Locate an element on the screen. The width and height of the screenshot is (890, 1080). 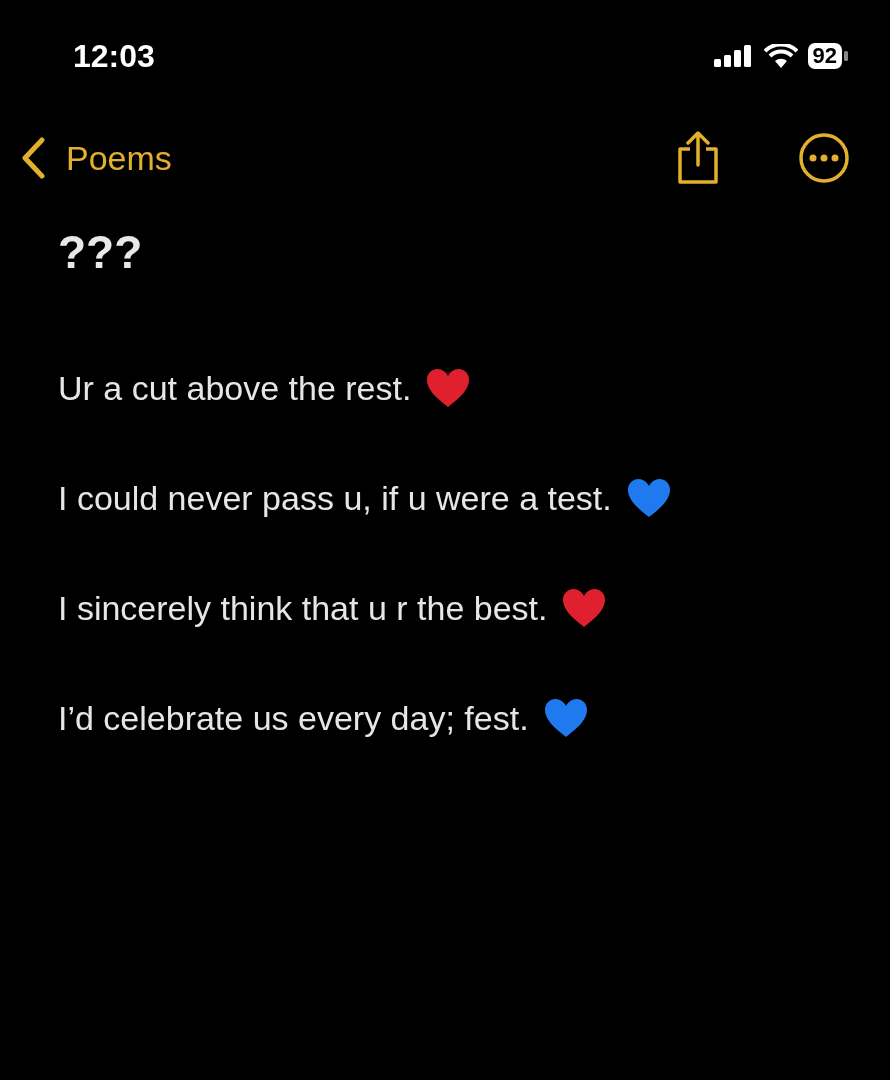
battery-level-text: 92 is located at coordinates (824, 56).